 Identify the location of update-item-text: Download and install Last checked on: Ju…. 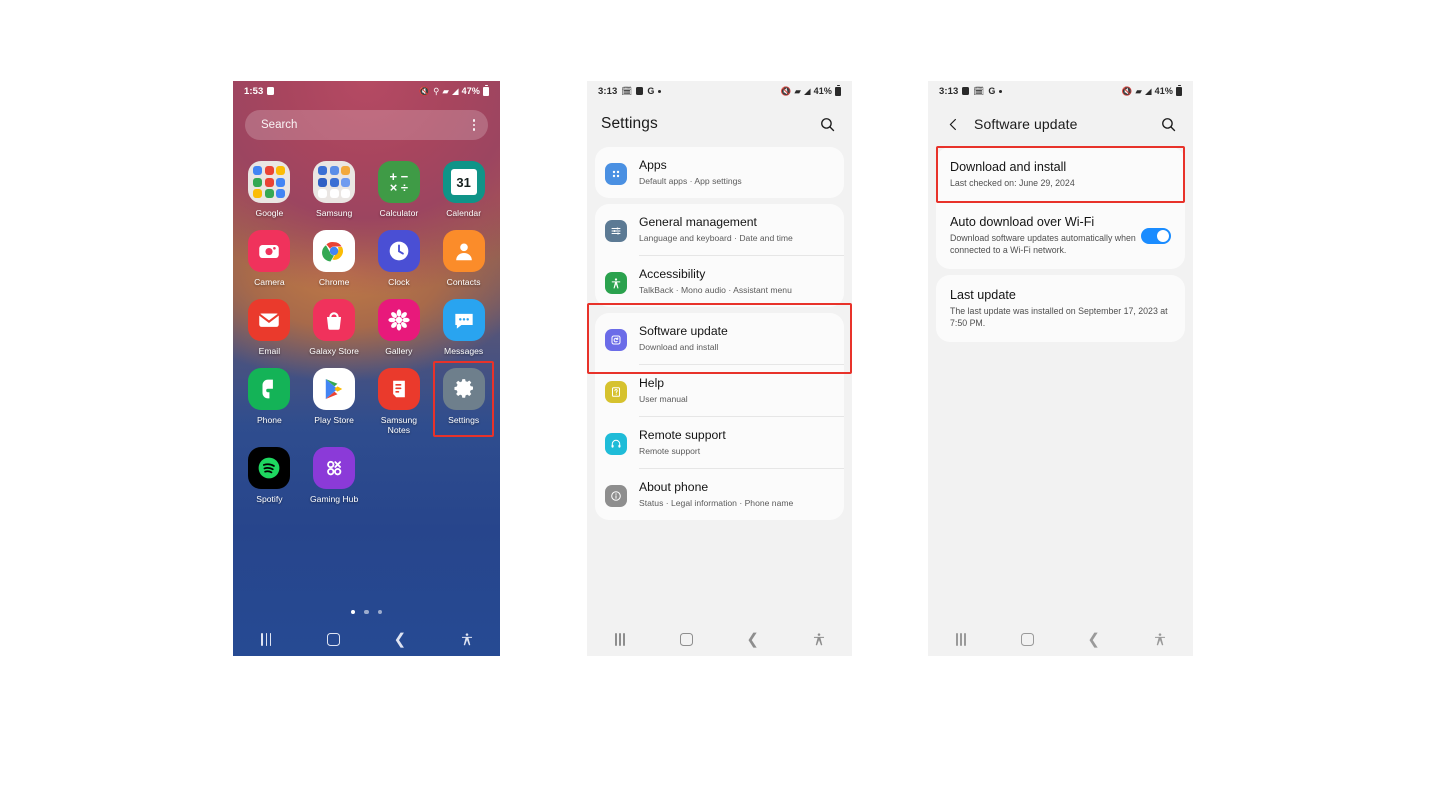
(1060, 174).